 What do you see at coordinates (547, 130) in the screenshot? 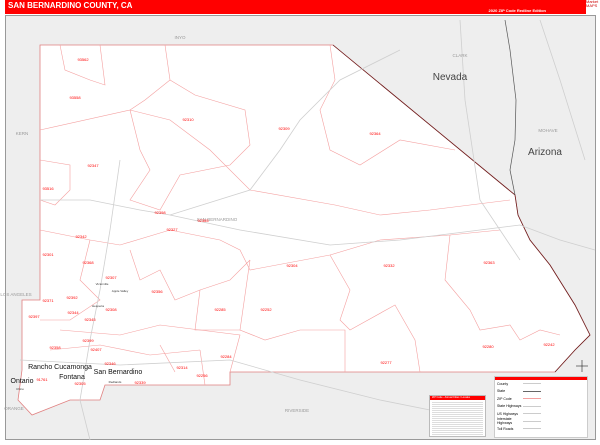
I see `county-label-mohave: MOHAVE` at bounding box center [547, 130].